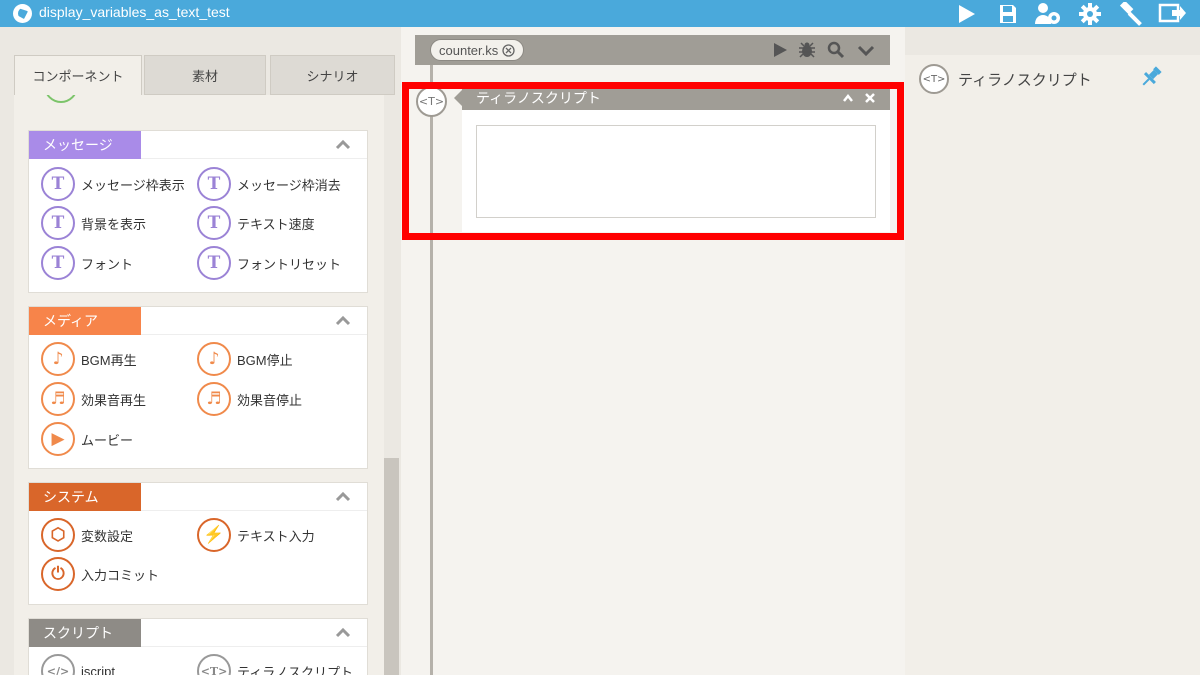 The width and height of the screenshot is (1200, 675). I want to click on scrollbar-thumb, so click(391, 566).